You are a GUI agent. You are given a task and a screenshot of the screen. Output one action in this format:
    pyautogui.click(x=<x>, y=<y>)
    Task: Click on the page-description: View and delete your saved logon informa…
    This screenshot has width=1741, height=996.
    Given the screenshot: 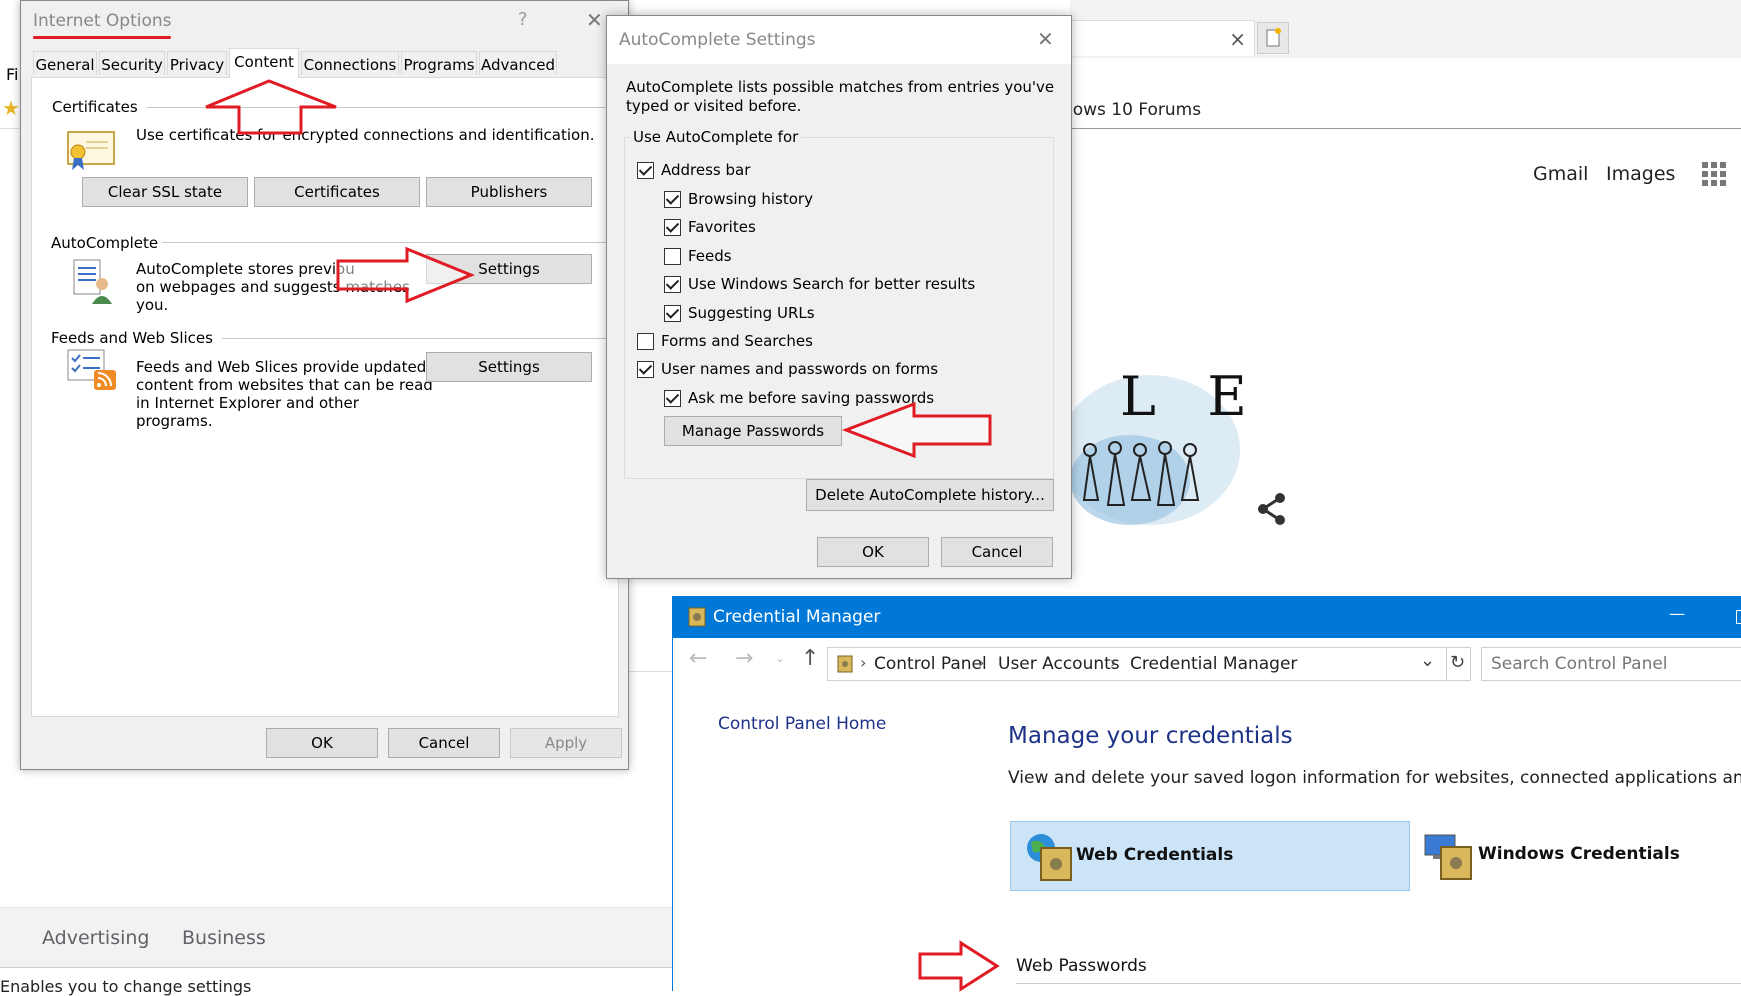 What is the action you would take?
    pyautogui.click(x=1374, y=778)
    